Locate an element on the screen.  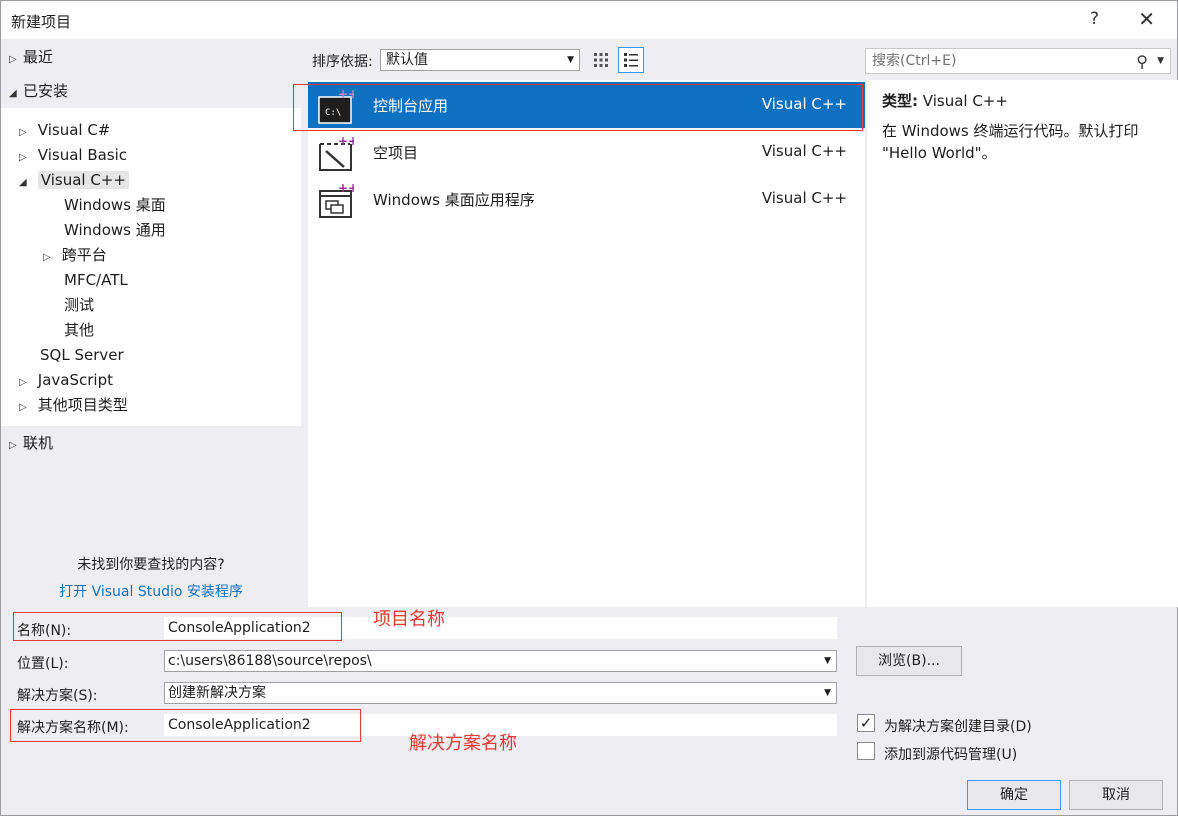
title-bar: 新建项目 ? ✕ is located at coordinates (589, 20).